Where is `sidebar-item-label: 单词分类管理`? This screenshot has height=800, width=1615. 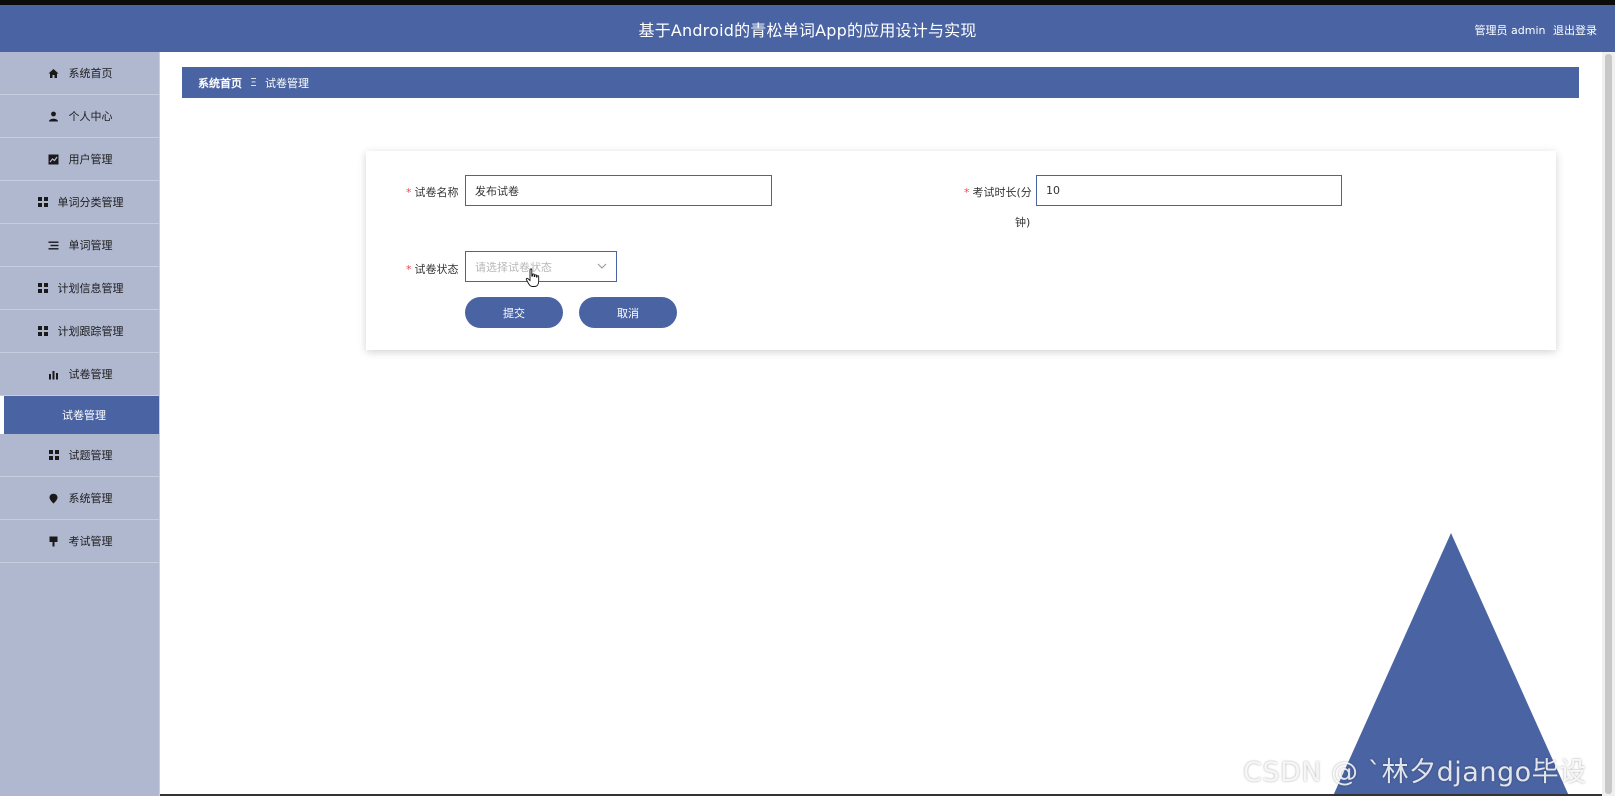 sidebar-item-label: 单词分类管理 is located at coordinates (90, 202).